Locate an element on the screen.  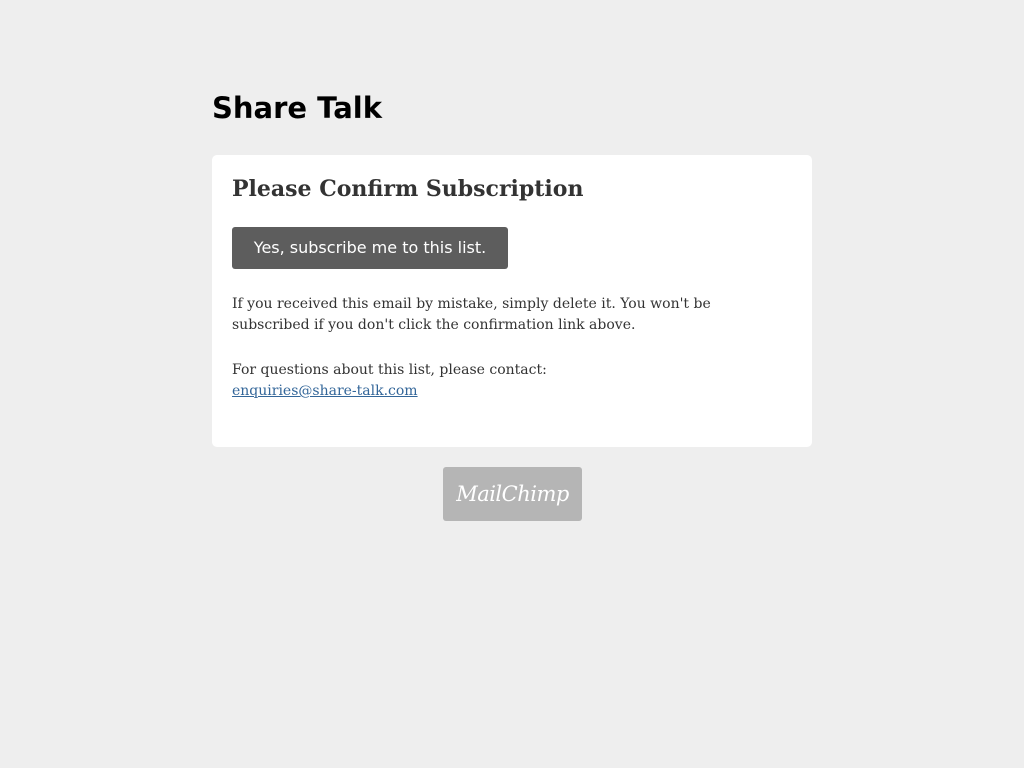
confirm-subscription-button: Yes, subscribe me to this list. is located at coordinates (370, 248).